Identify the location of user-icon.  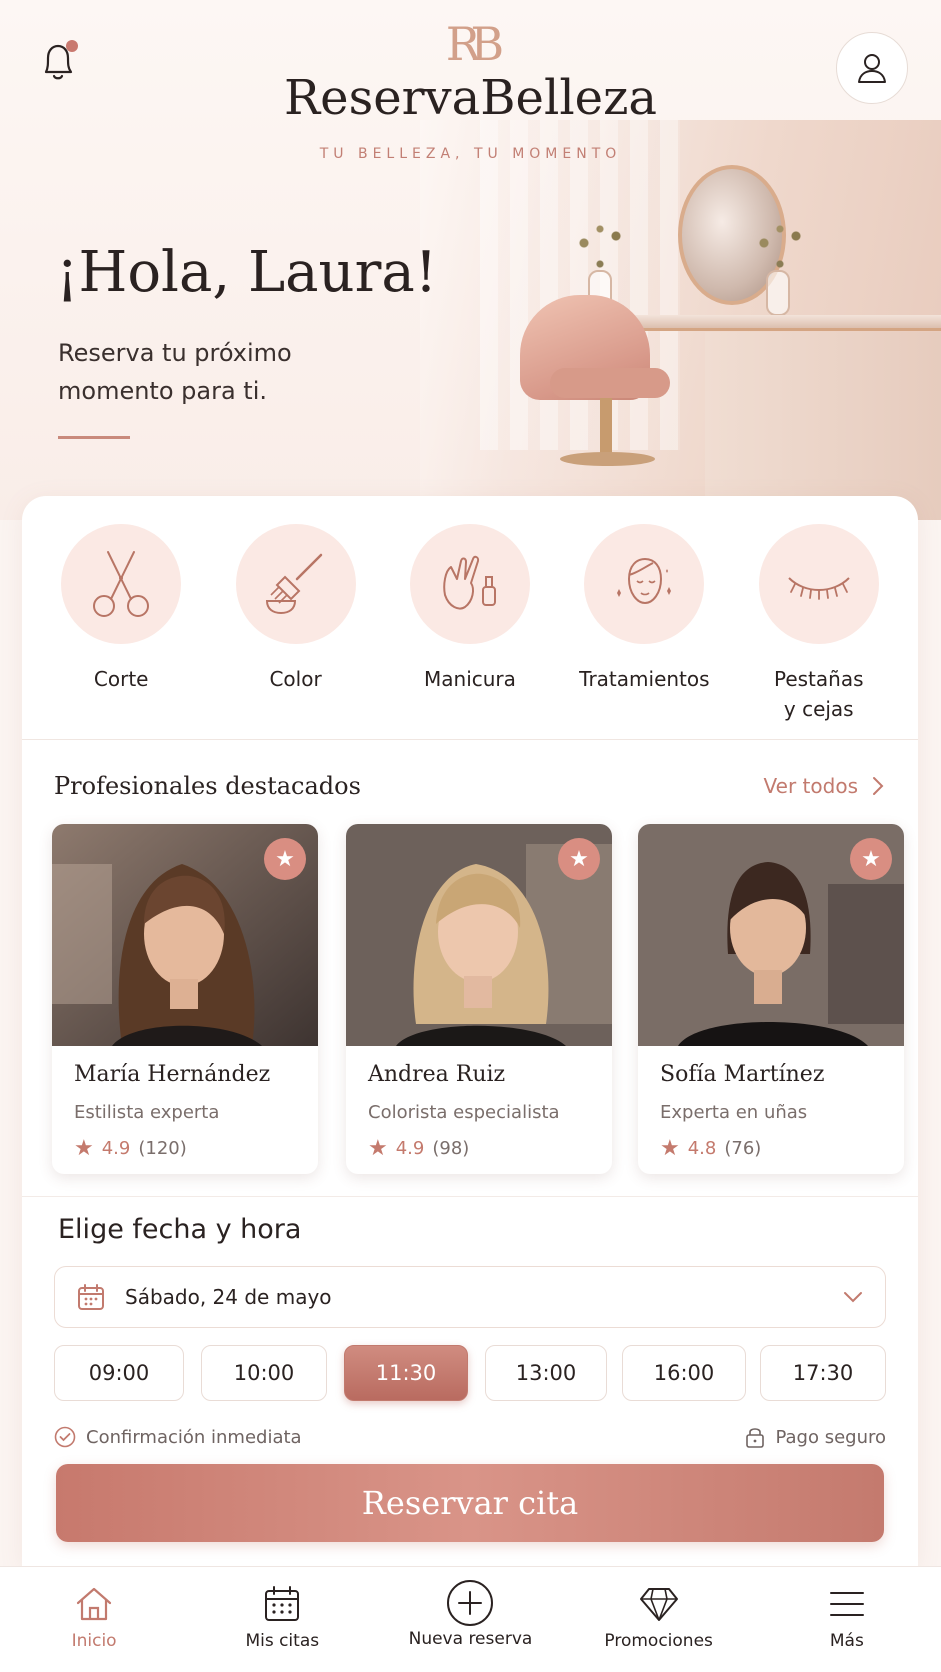
(872, 68).